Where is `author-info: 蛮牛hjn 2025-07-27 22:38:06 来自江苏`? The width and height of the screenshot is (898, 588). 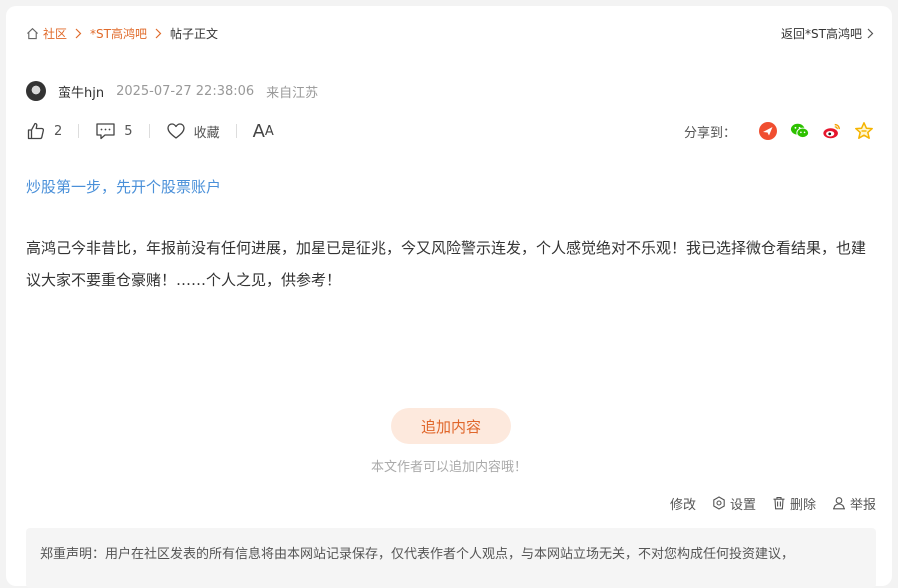 author-info: 蛮牛hjn 2025-07-27 22:38:06 来自江苏 is located at coordinates (172, 91).